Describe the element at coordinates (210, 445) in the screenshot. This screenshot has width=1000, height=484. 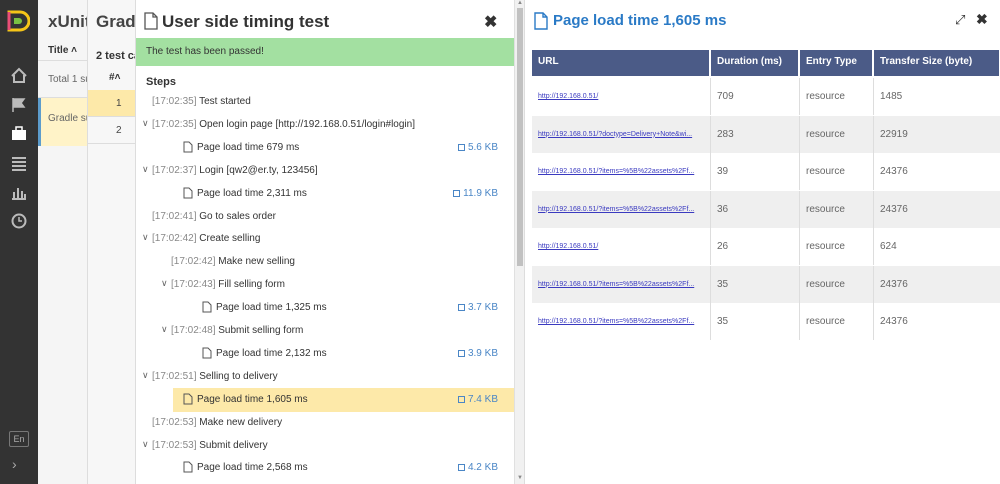
I see `step-label: [17:02:53] Submit delivery` at that location.